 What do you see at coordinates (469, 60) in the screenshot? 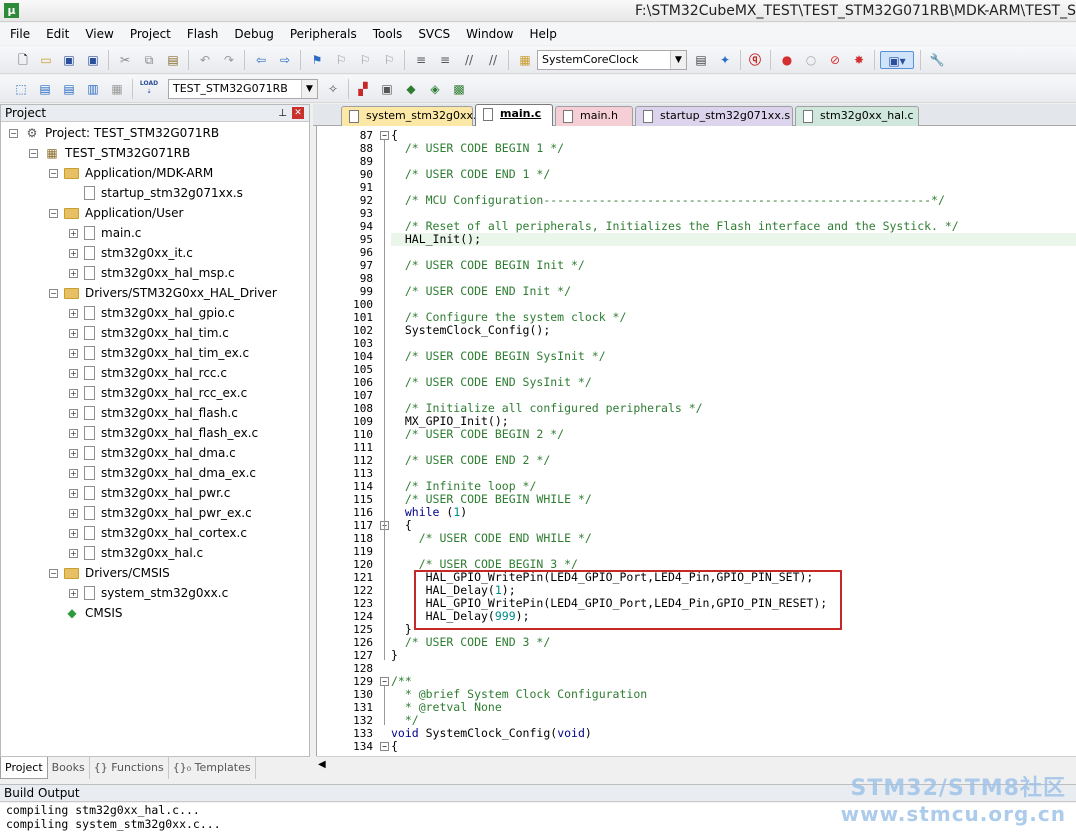
I see `comment-icon: //` at bounding box center [469, 60].